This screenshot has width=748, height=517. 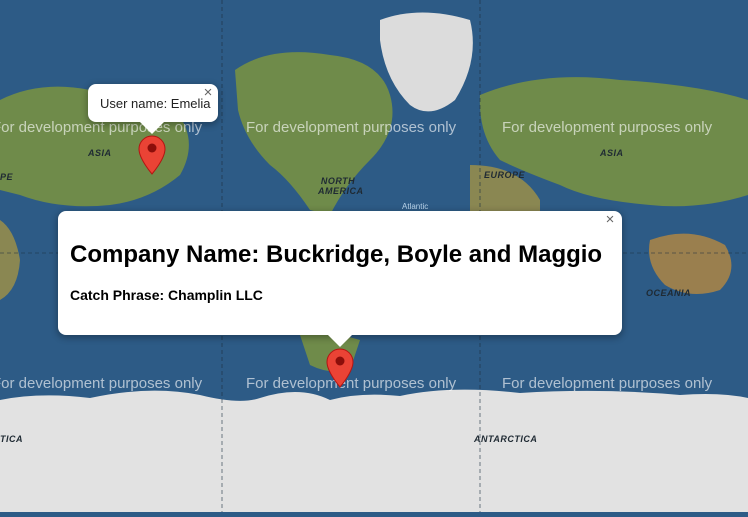 I want to click on infowindow-user: User name: Emelia ×, so click(x=153, y=109).